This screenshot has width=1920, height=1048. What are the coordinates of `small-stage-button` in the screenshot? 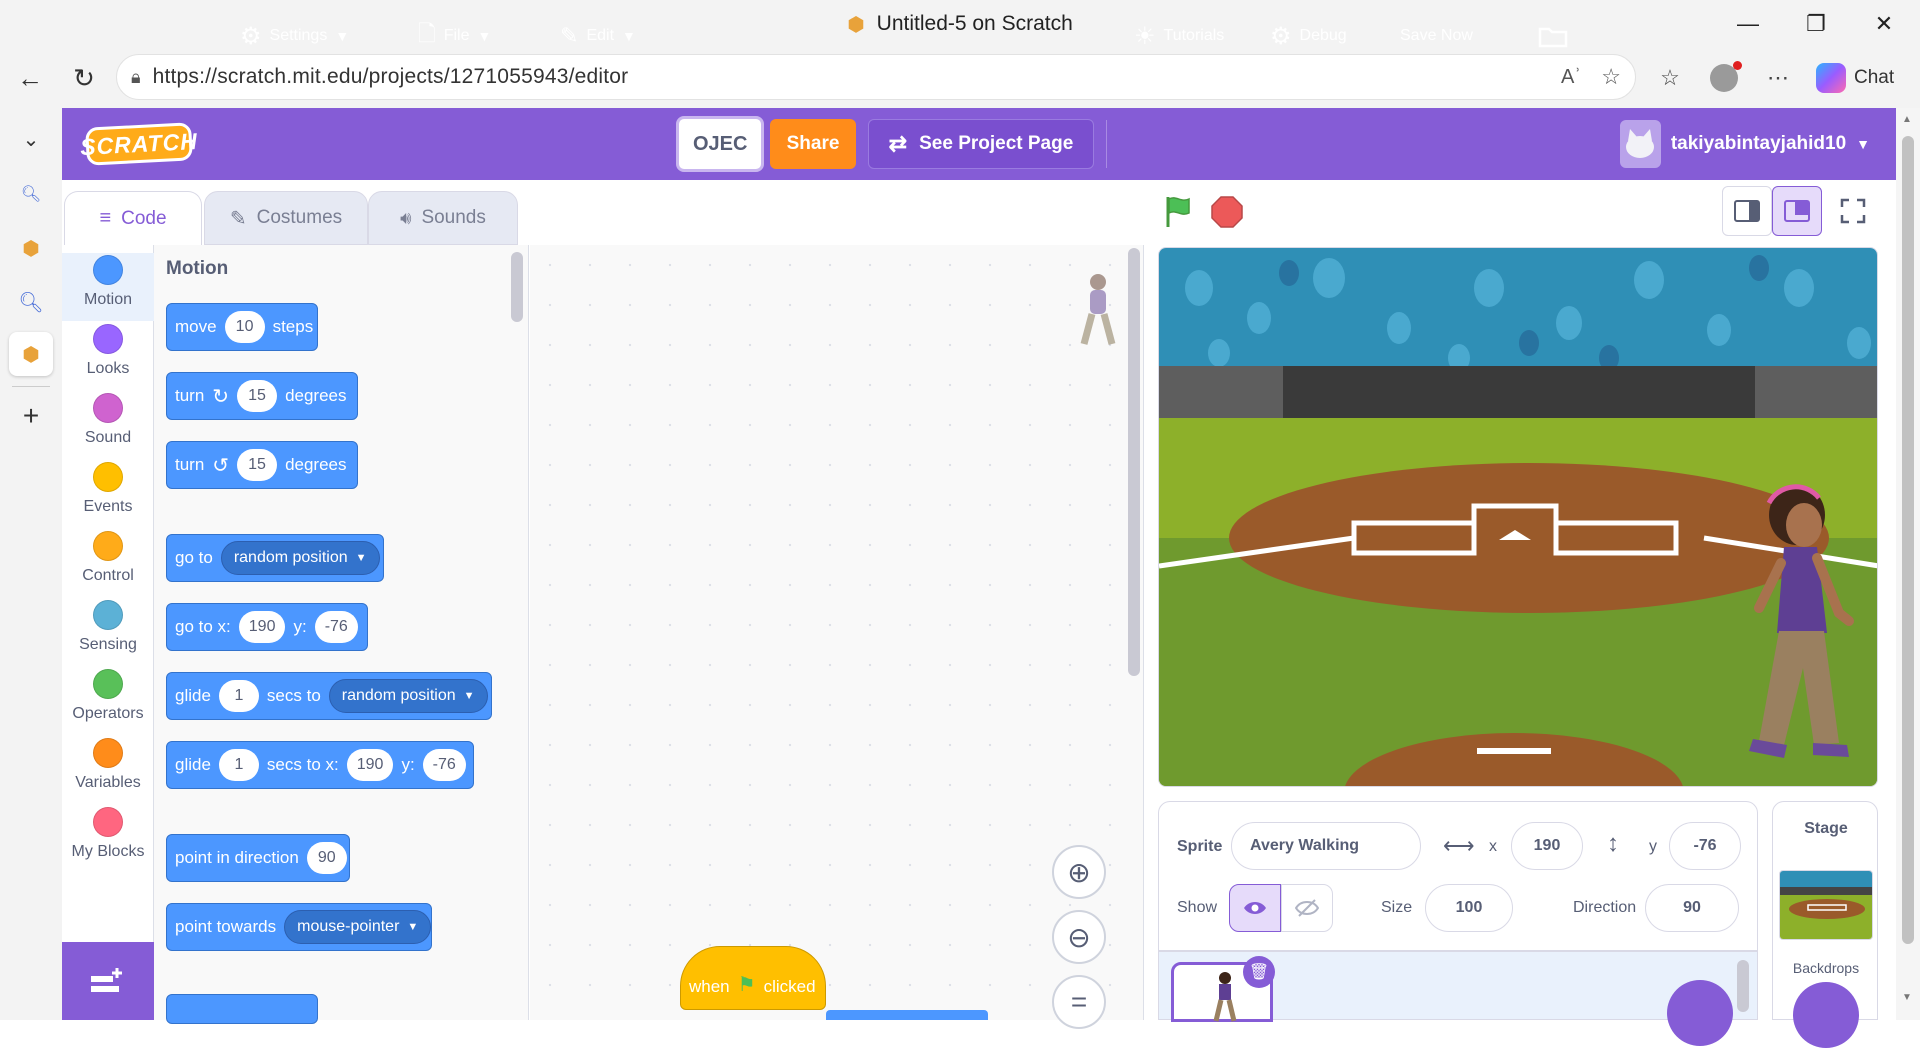 It's located at (1747, 211).